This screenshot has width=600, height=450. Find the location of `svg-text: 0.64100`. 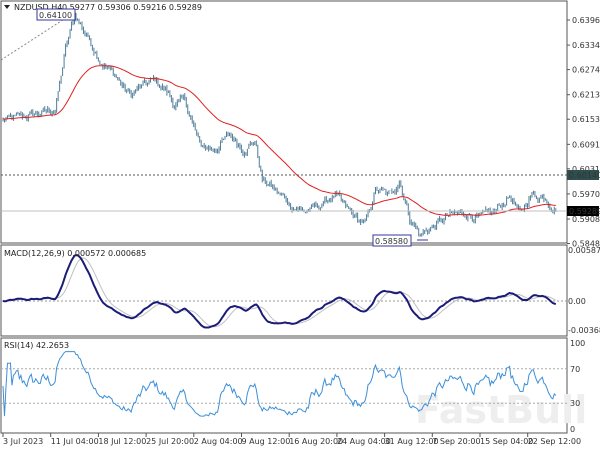

svg-text: 0.64100 is located at coordinates (55, 15).